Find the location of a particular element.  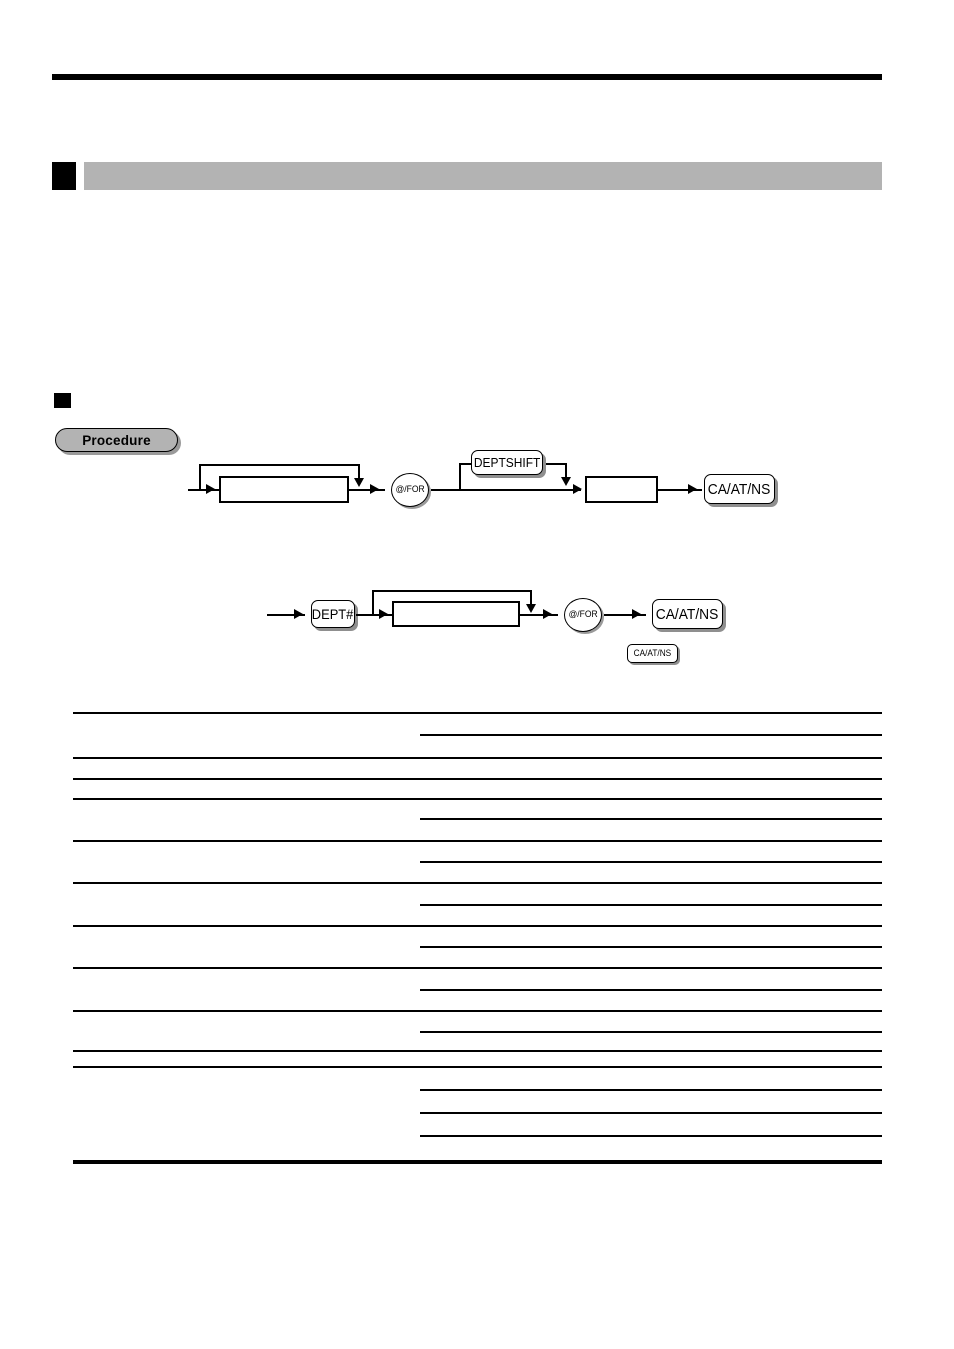

flow1-branch-up is located at coordinates (460, 476).